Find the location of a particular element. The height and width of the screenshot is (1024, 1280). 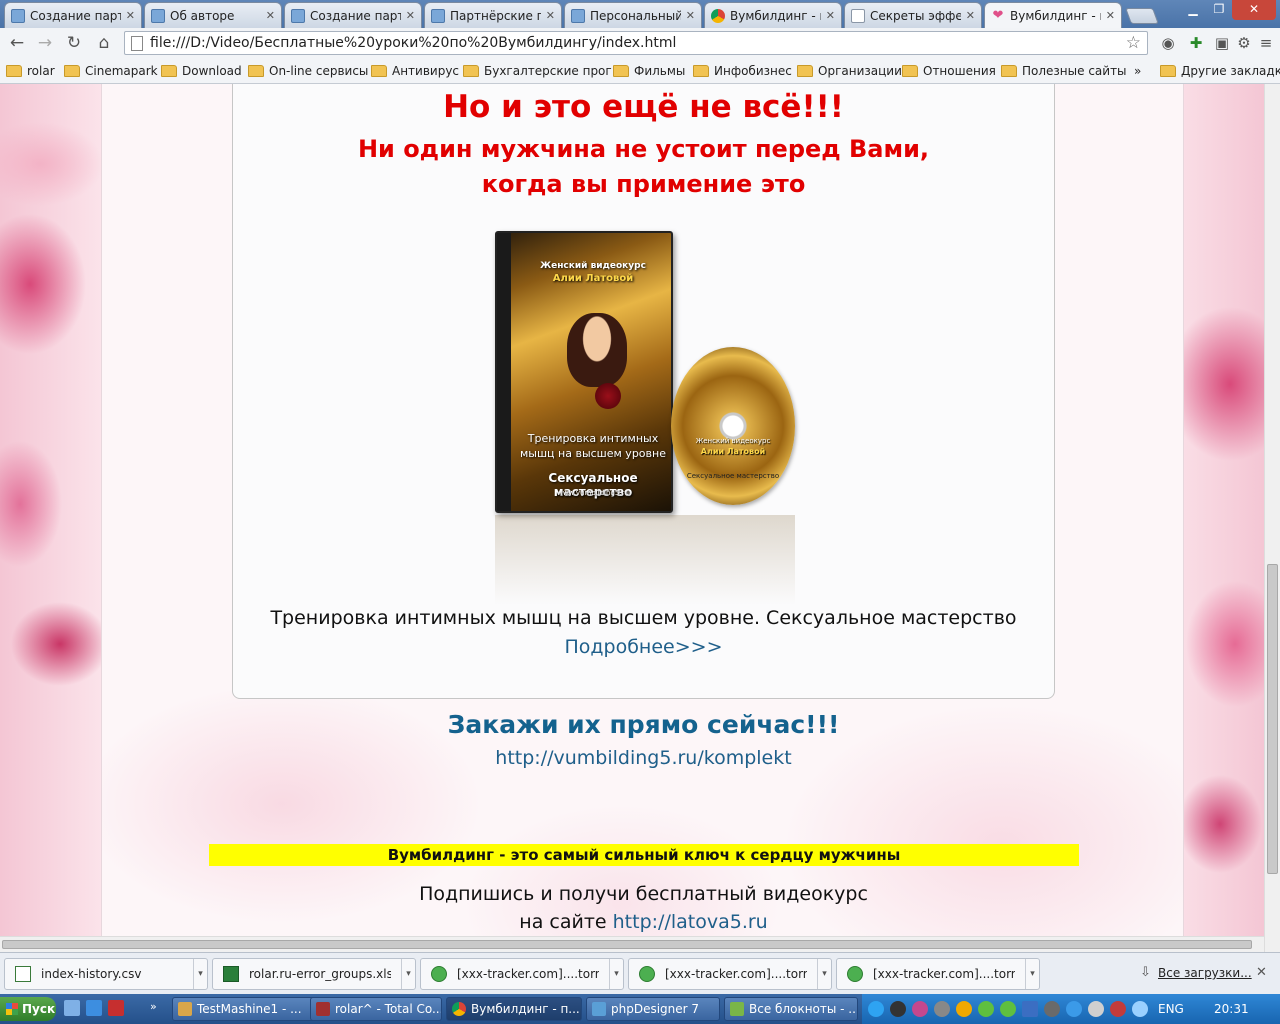

subscribe-link: http://latova5.ru is located at coordinates (690, 922).